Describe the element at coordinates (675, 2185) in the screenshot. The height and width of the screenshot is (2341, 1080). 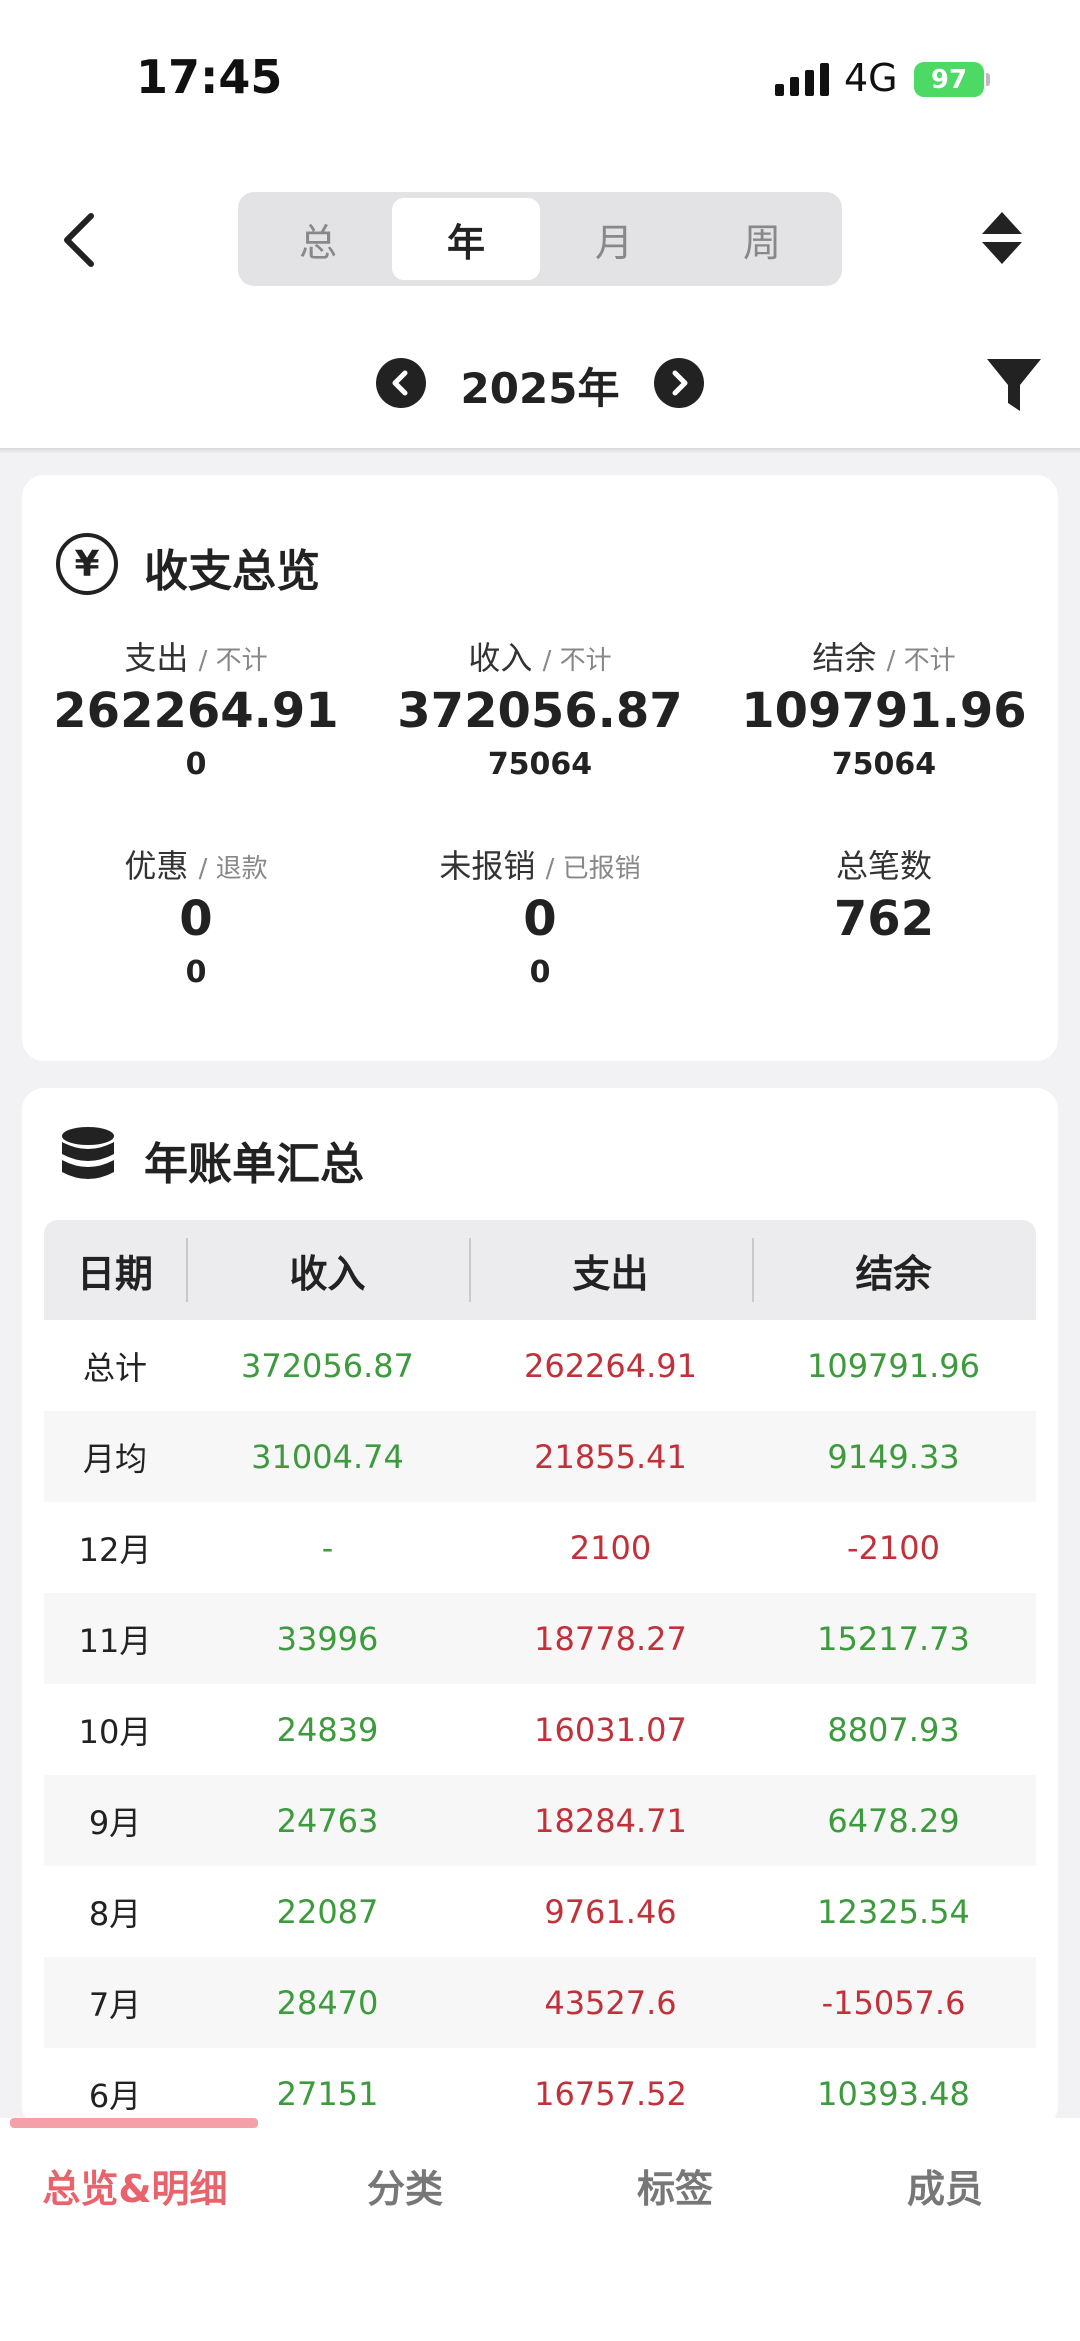
I see `tab-tags: 标签` at that location.